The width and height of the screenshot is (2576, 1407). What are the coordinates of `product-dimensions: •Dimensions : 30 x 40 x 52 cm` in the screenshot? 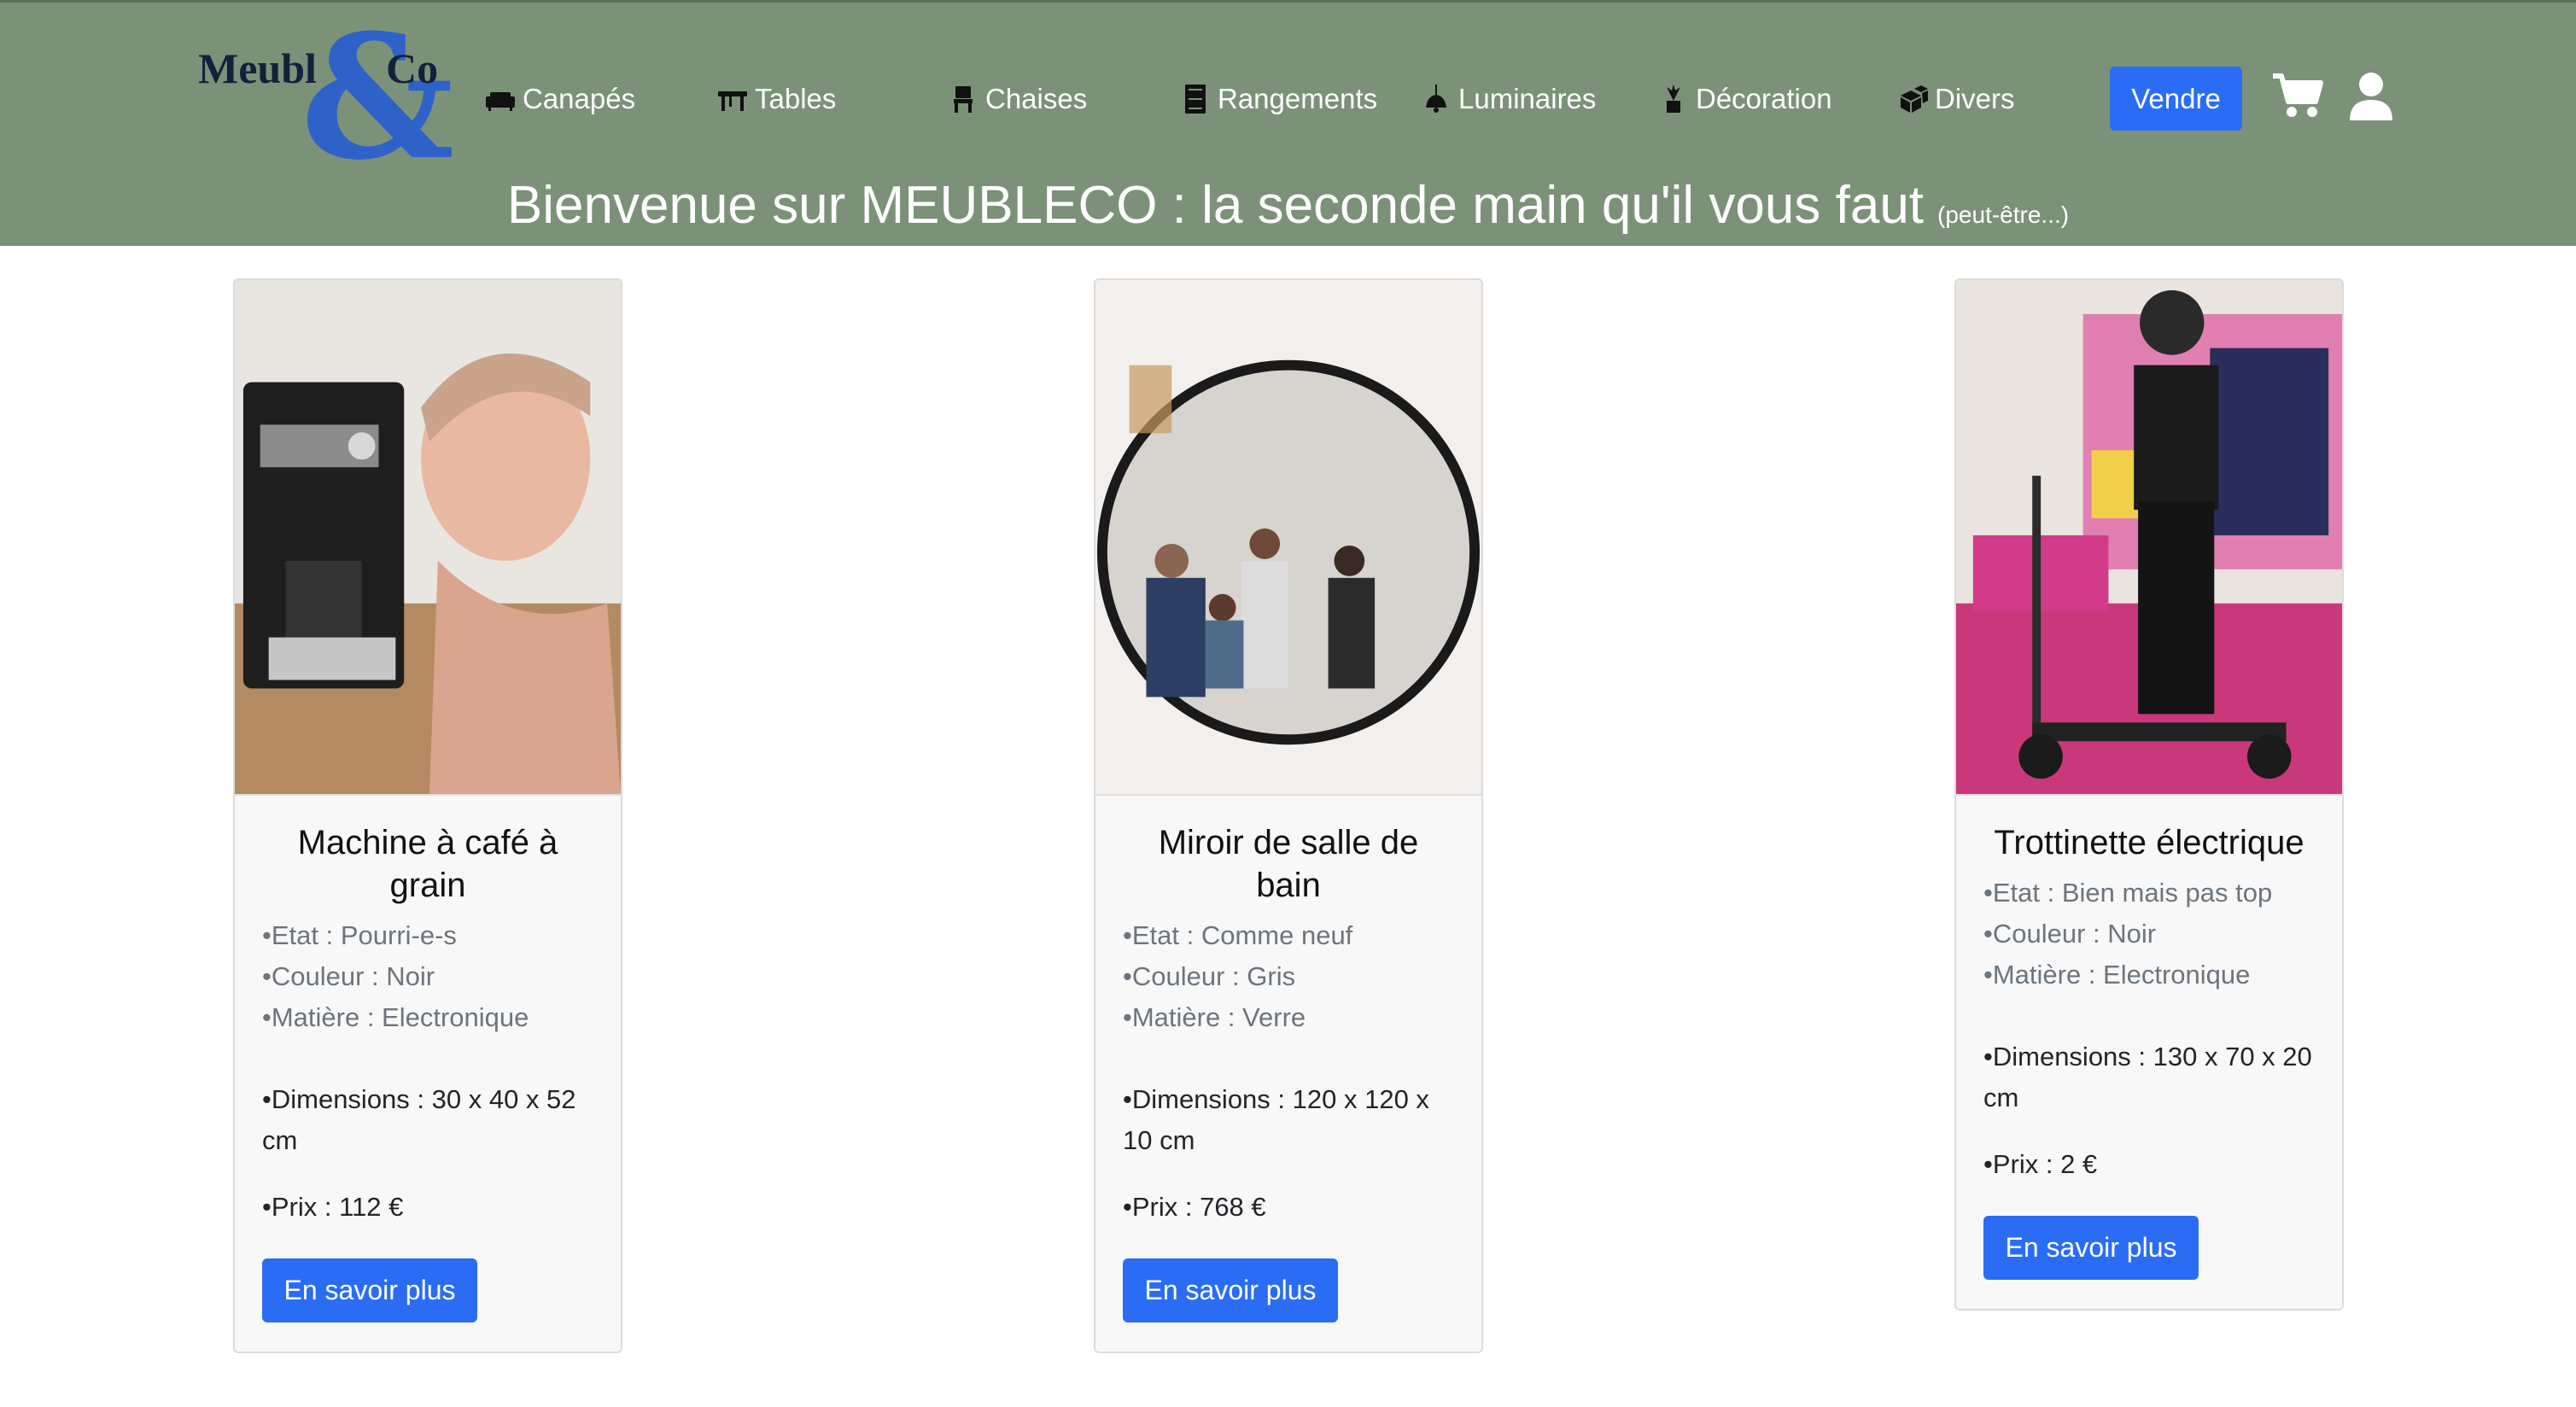 It's located at (419, 1119).